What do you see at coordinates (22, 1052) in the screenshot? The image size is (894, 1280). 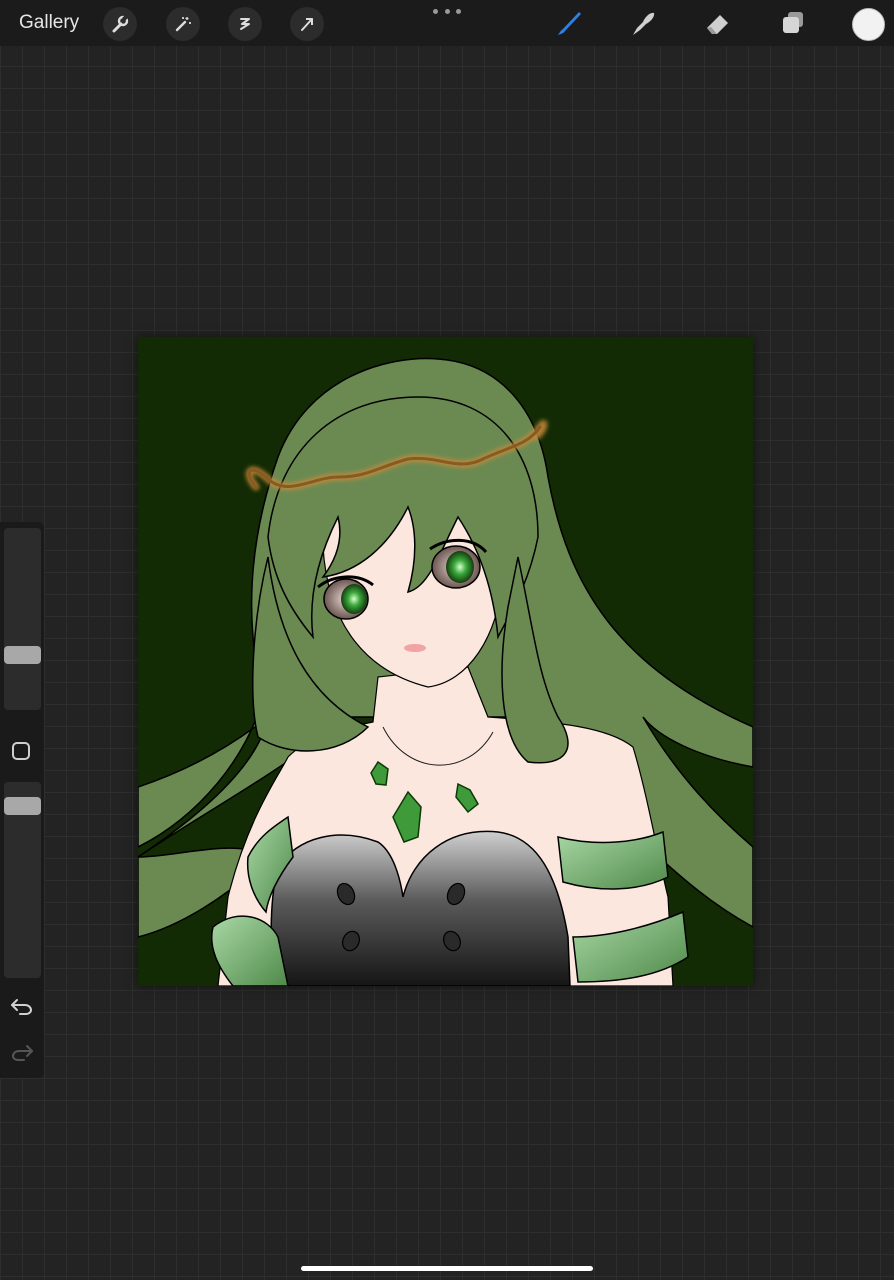 I see `redo-icon` at bounding box center [22, 1052].